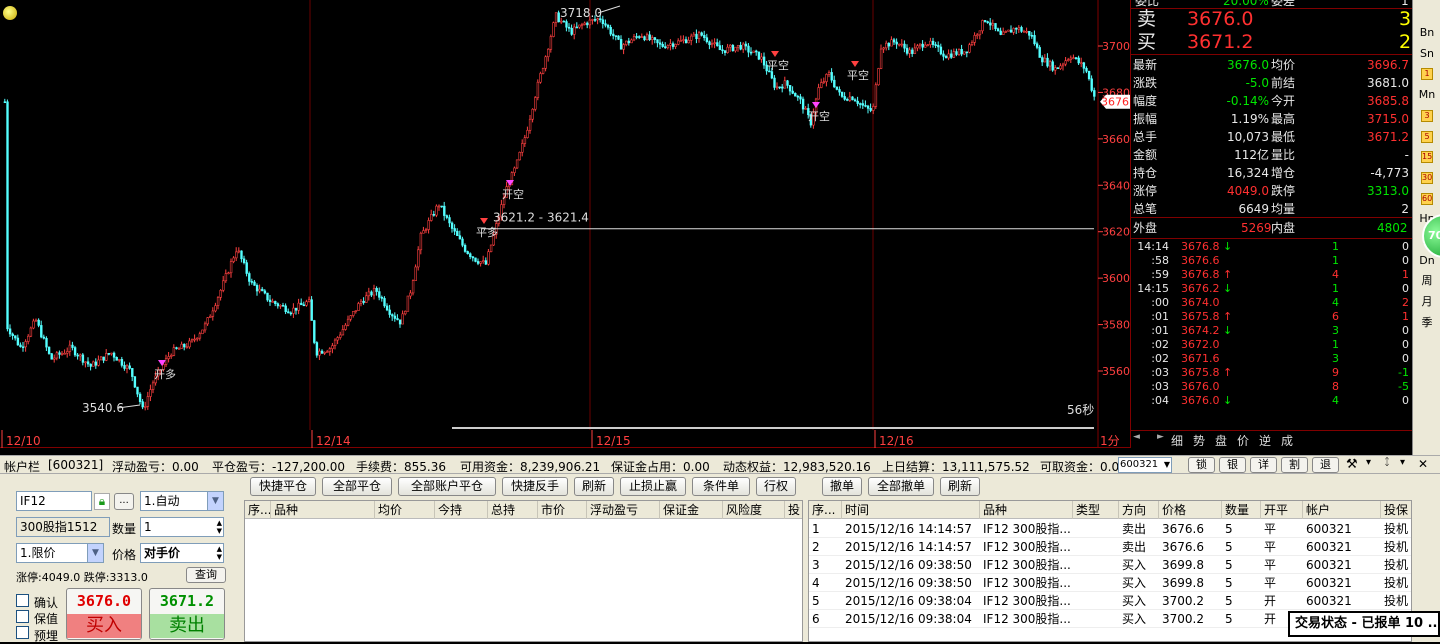 The width and height of the screenshot is (1440, 644). Describe the element at coordinates (1136, 437) in the screenshot. I see `scroll-left-icon: ◄` at that location.